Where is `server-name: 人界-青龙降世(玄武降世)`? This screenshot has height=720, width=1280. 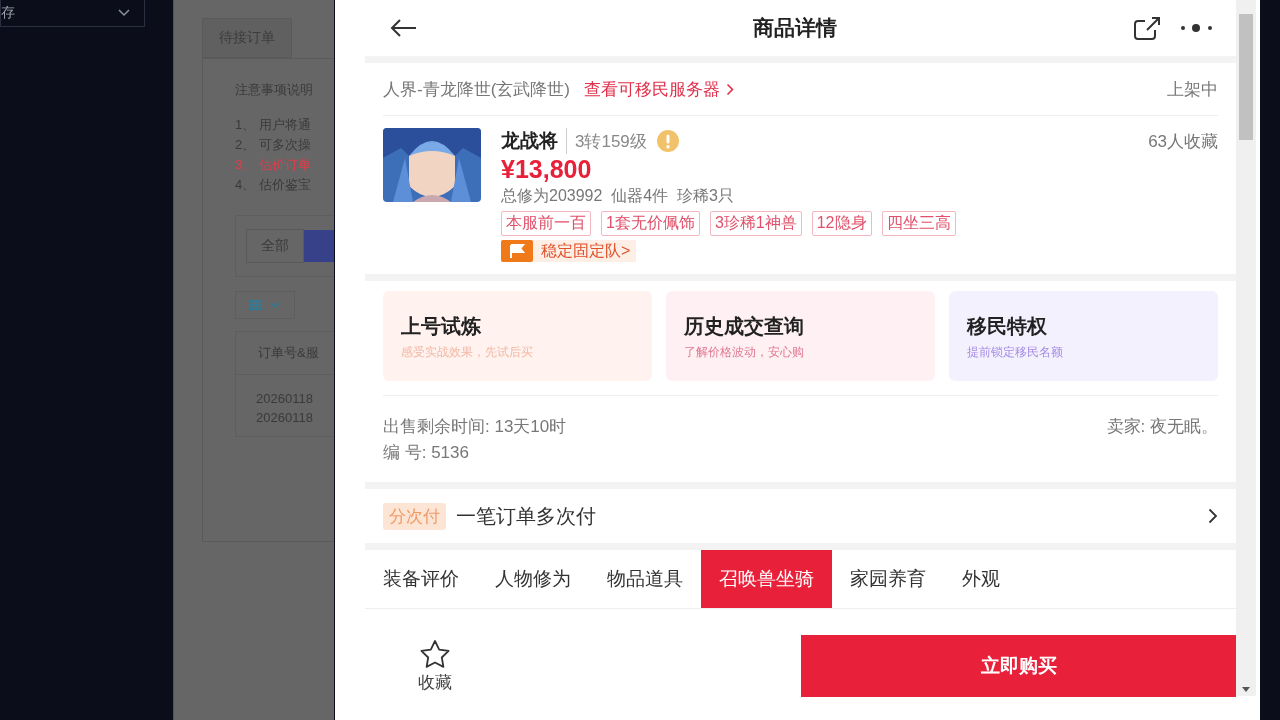 server-name: 人界-青龙降世(玄武降世) is located at coordinates (476, 89).